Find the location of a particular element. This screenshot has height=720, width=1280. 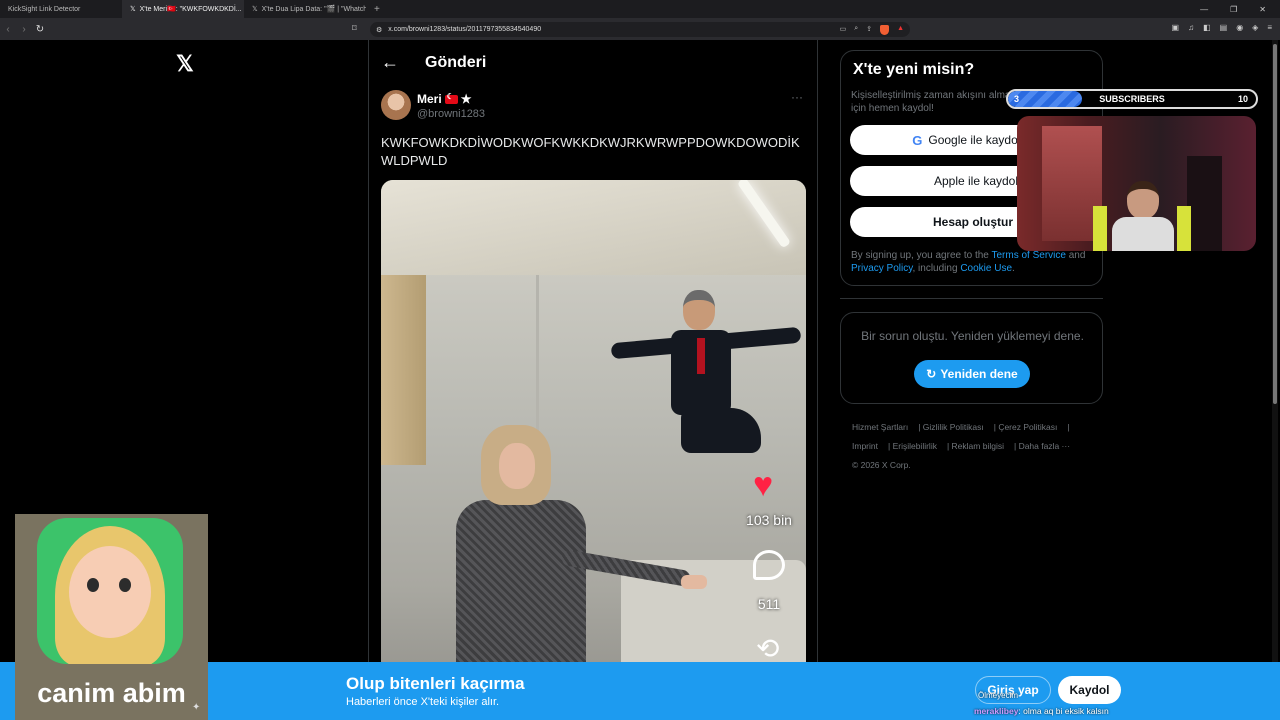

turkey-flag-icon is located at coordinates (451, 98).